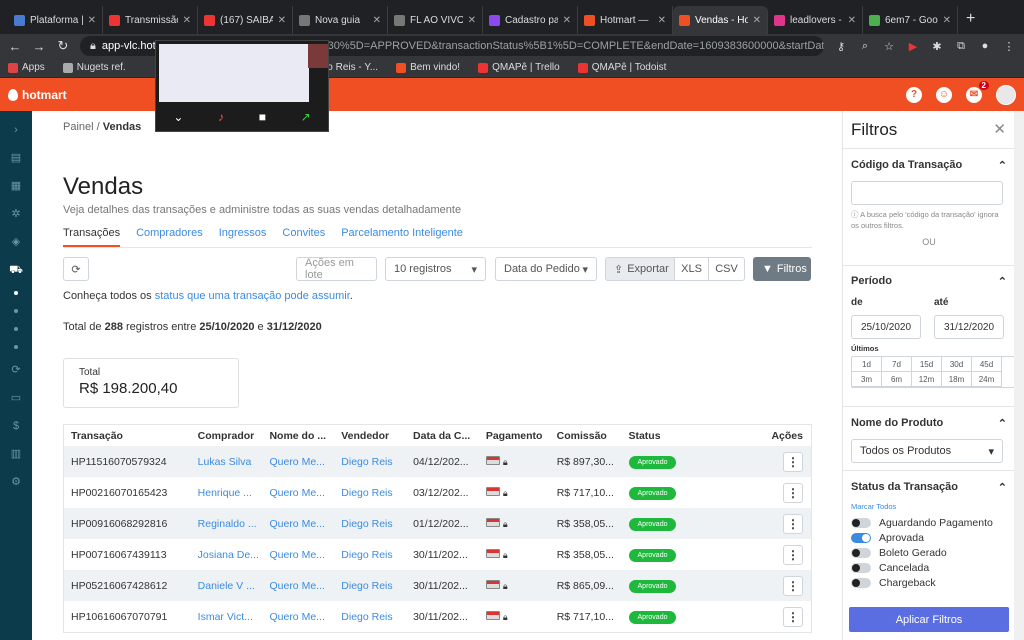 This screenshot has height=640, width=1024. What do you see at coordinates (929, 277) in the screenshot?
I see `filter-period-header: Período ⌃` at bounding box center [929, 277].